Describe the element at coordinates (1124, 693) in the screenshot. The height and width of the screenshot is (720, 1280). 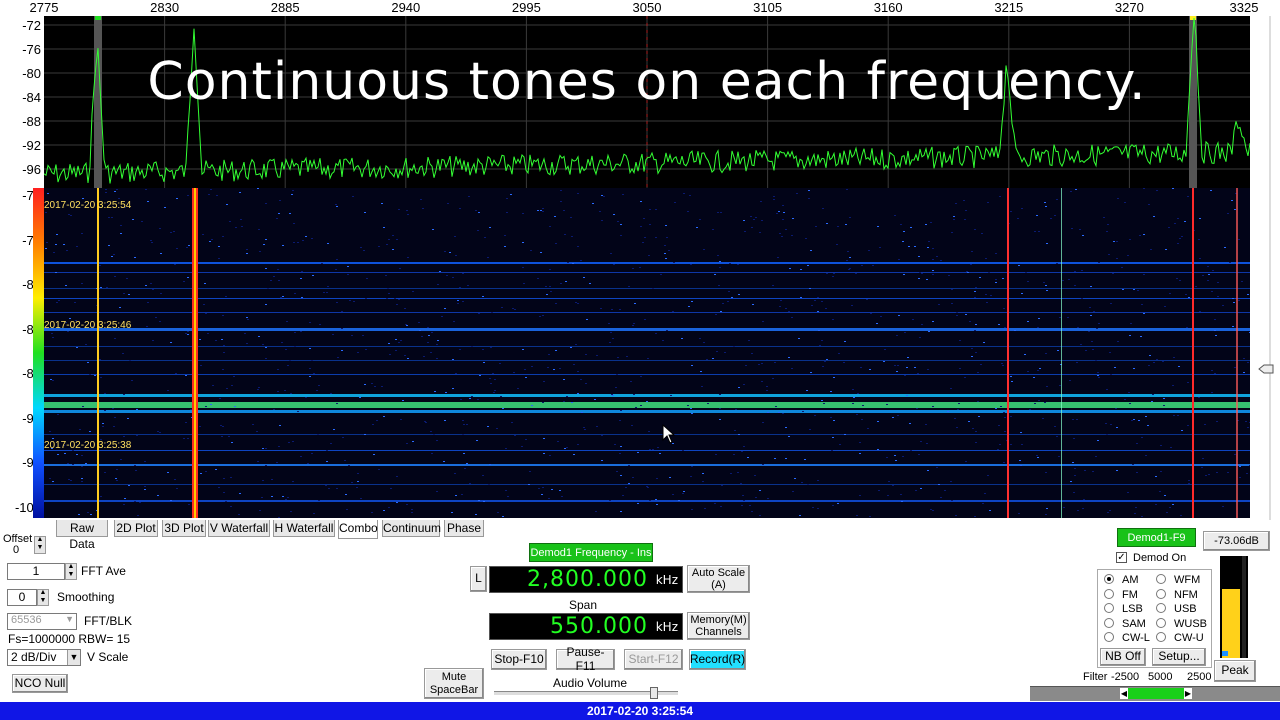
I see `filter-left-handle: ◀` at that location.